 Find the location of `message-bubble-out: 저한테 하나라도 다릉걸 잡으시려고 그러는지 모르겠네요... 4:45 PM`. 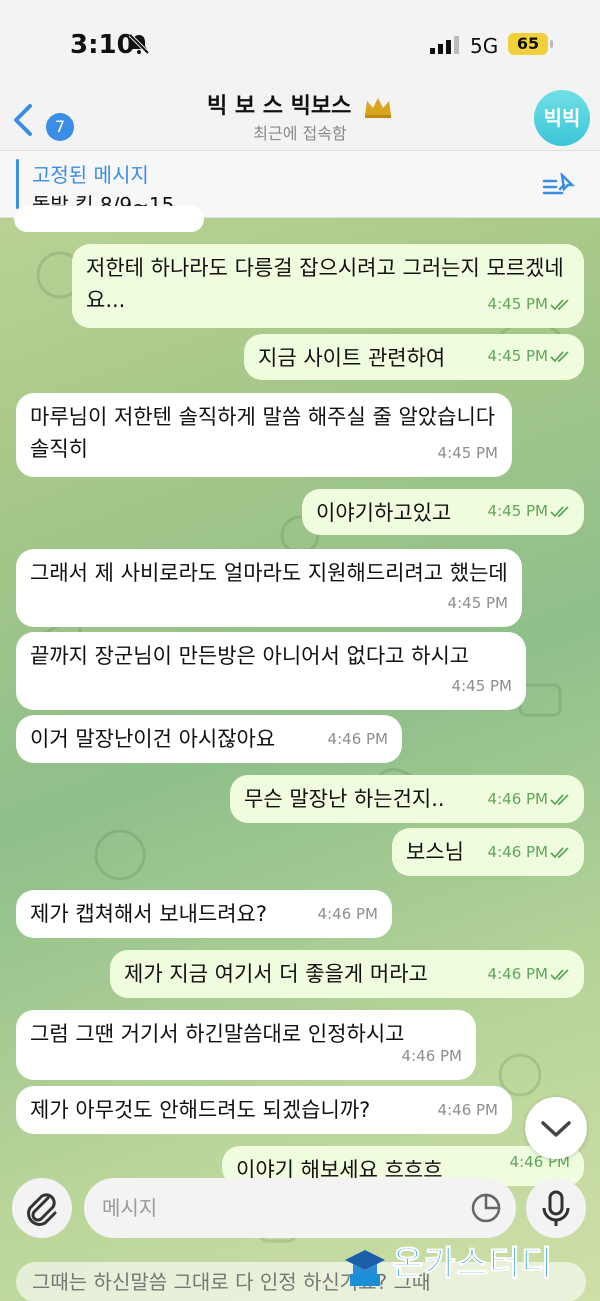

message-bubble-out: 저한테 하나라도 다릉걸 잡으시려고 그러는지 모르겠네요... 4:45 PM is located at coordinates (328, 286).